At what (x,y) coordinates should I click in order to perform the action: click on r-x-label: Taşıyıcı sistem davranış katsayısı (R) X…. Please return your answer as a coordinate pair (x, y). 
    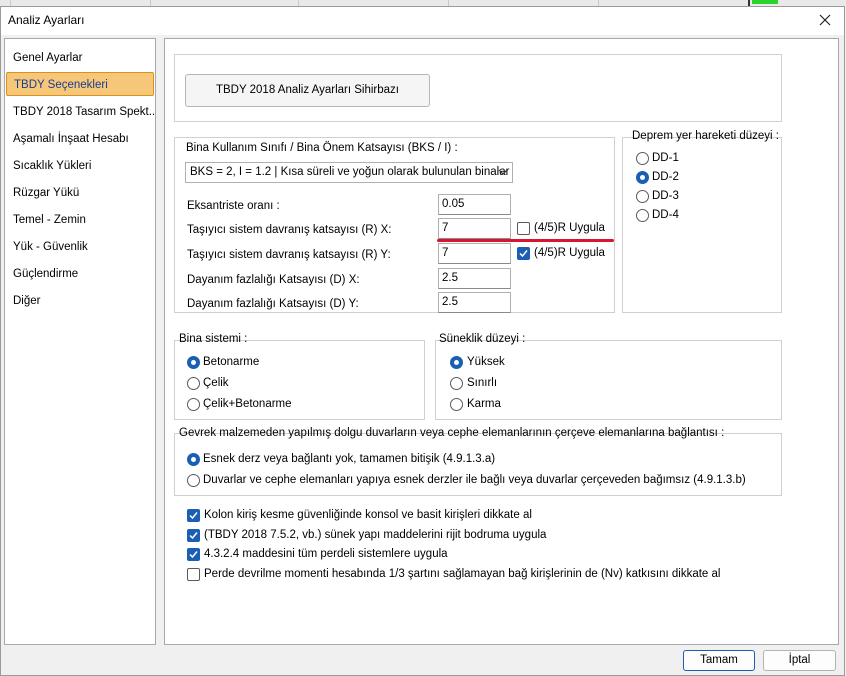
    Looking at the image, I should click on (289, 230).